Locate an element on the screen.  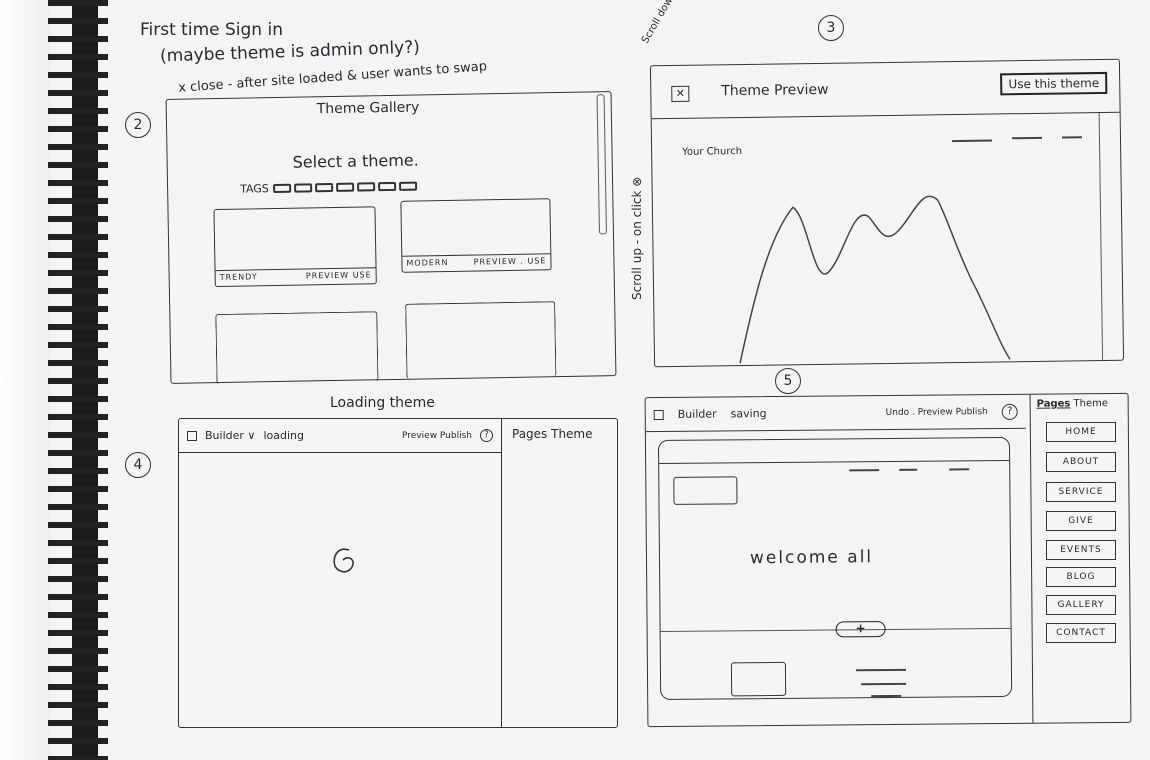
step-number: 4 is located at coordinates (138, 465).